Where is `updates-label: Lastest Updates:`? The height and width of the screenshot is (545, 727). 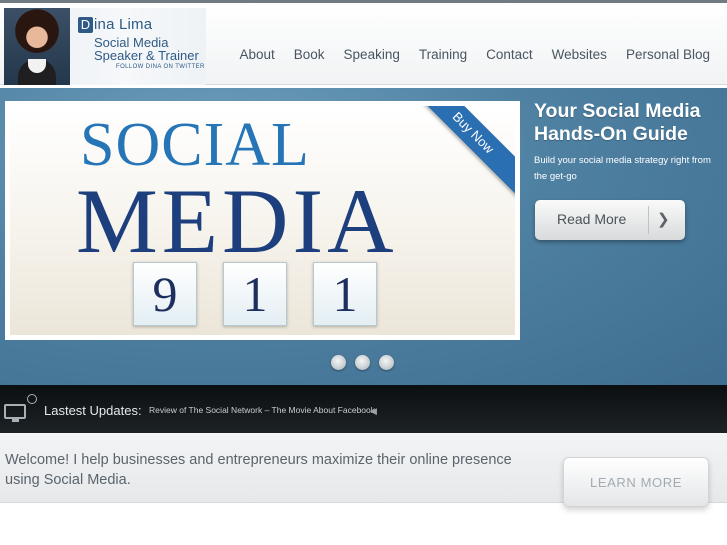 updates-label: Lastest Updates: is located at coordinates (93, 410).